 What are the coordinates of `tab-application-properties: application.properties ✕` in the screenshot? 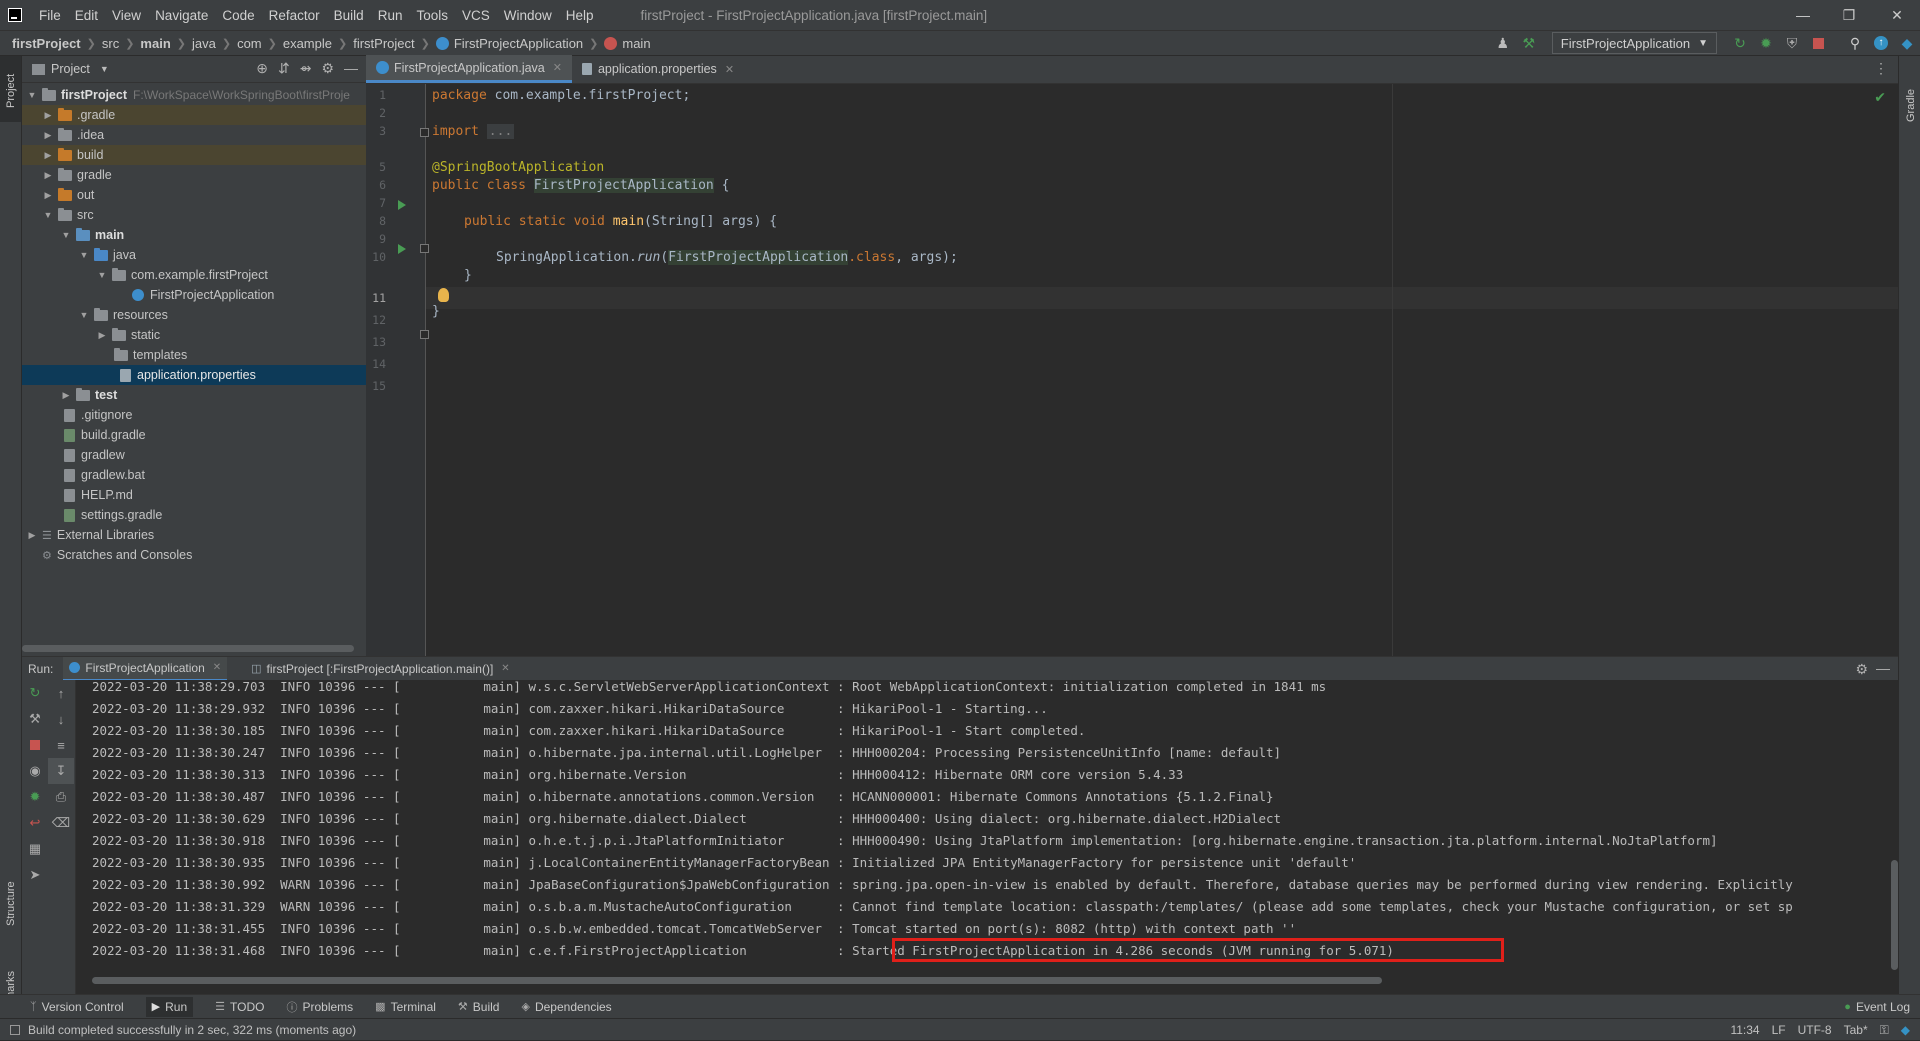 It's located at (658, 69).